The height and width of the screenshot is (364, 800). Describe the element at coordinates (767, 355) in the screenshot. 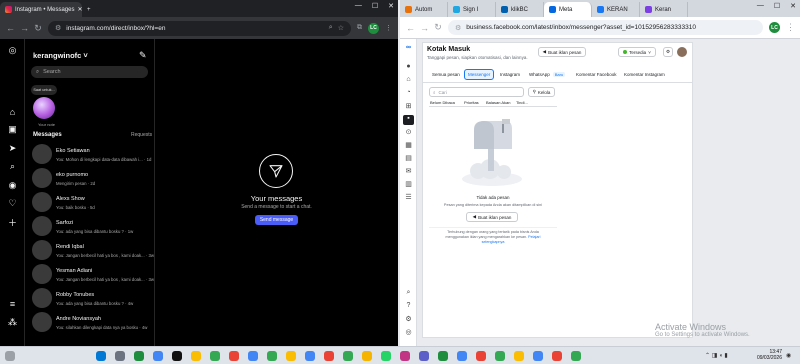

I see `clock: 13:47 09/03/2026` at that location.